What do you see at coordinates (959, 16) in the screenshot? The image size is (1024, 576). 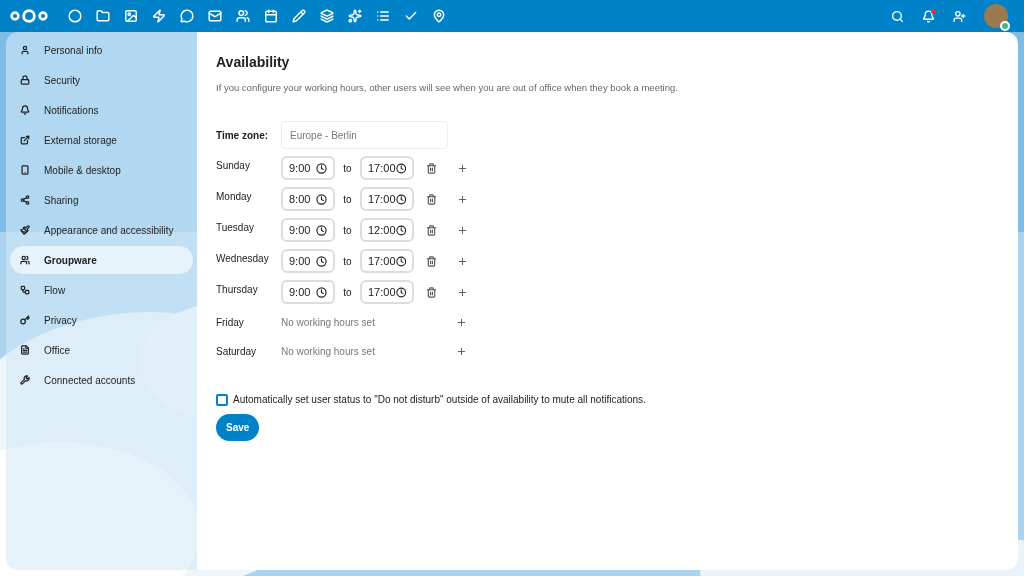 I see `contacts-icon` at bounding box center [959, 16].